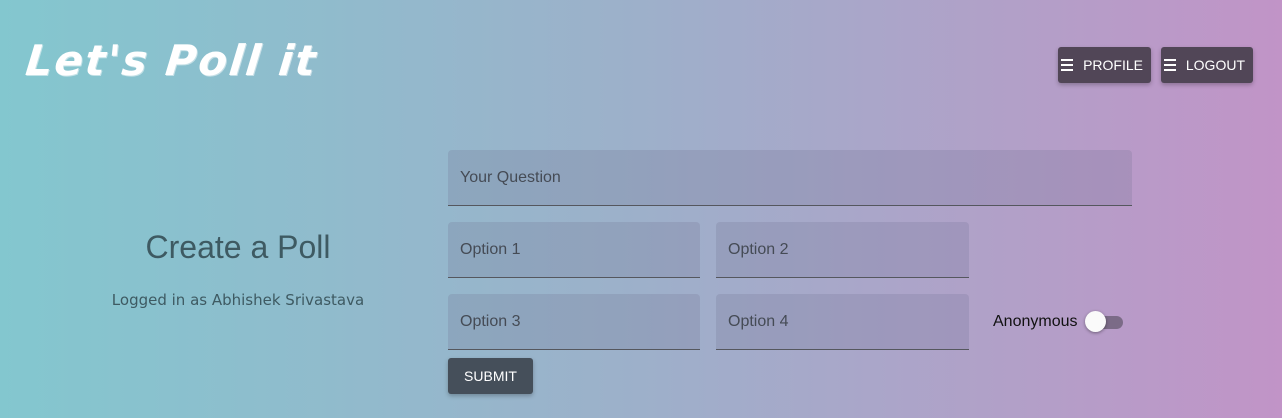 Image resolution: width=1282 pixels, height=418 pixels. I want to click on option-2-input, so click(842, 249).